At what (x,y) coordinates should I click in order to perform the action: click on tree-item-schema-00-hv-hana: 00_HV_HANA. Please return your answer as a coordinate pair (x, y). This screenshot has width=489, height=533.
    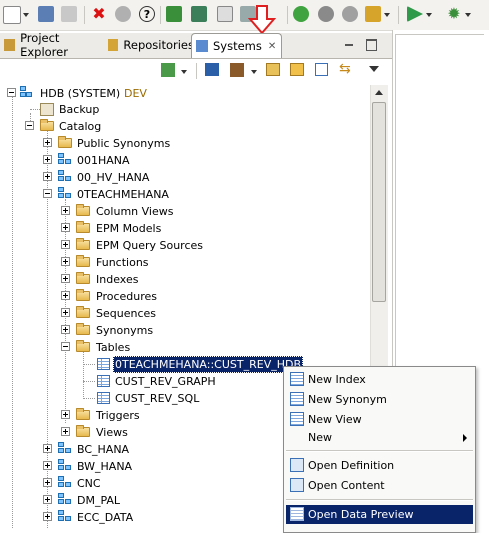
    Looking at the image, I should click on (110, 177).